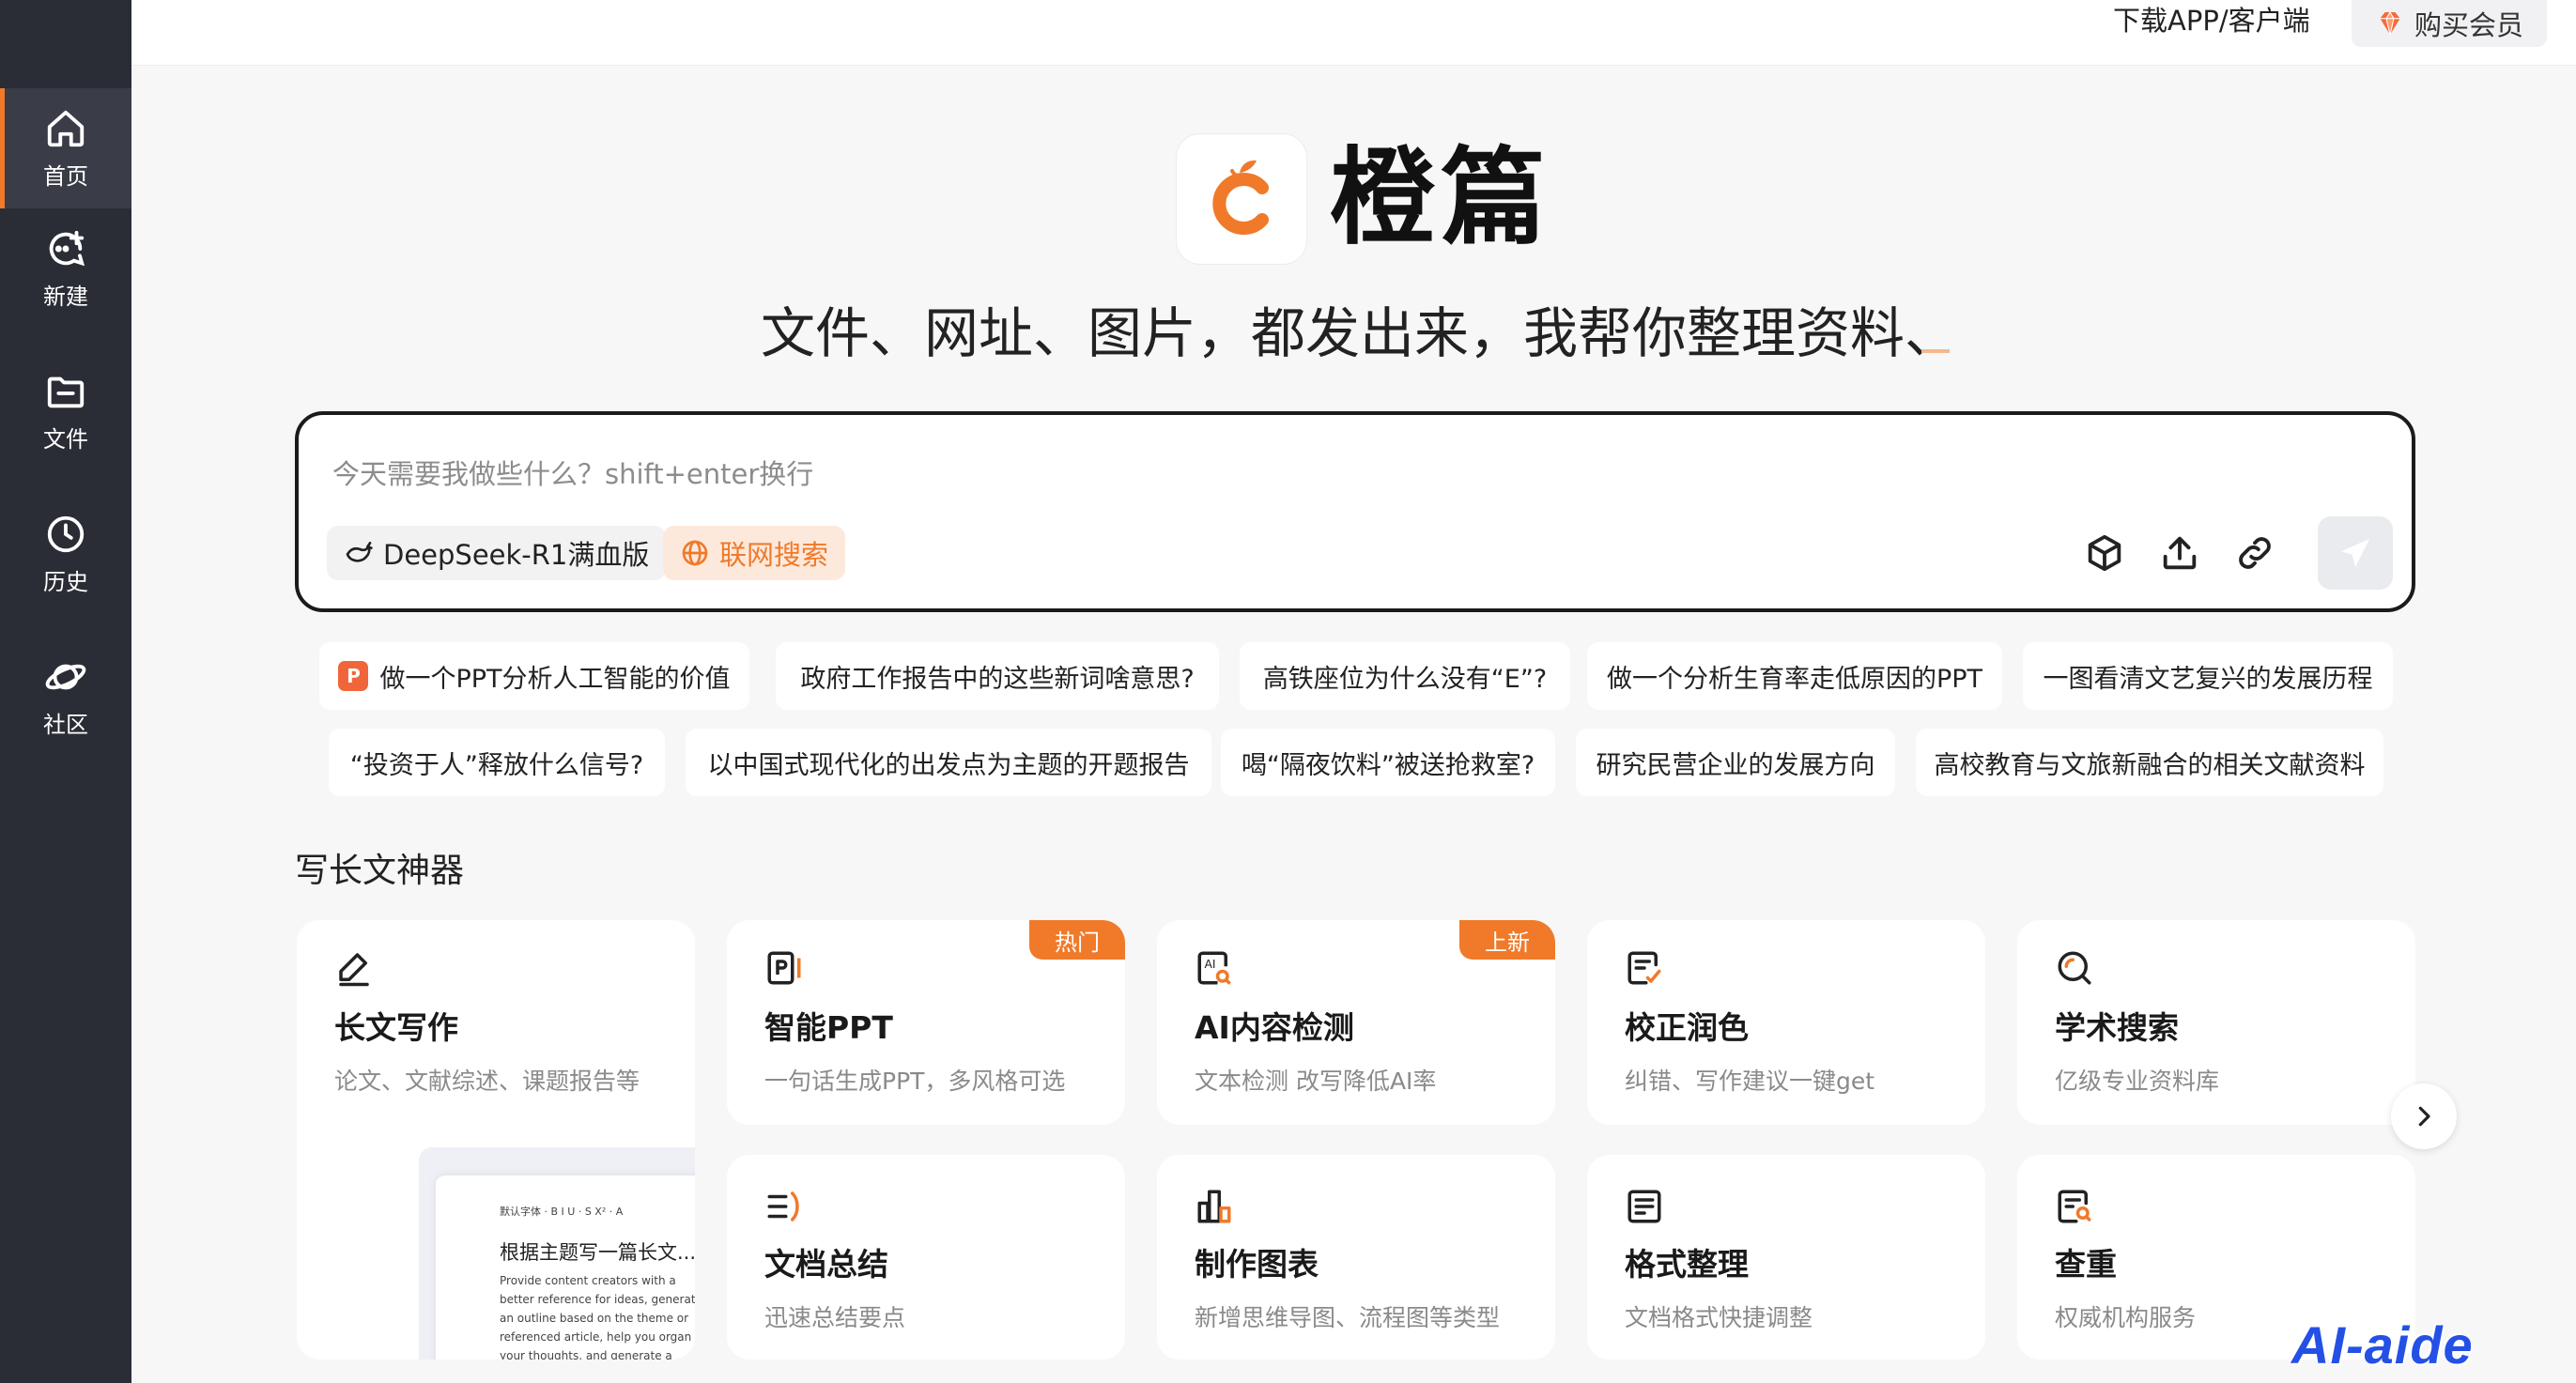  I want to click on send-button, so click(2355, 553).